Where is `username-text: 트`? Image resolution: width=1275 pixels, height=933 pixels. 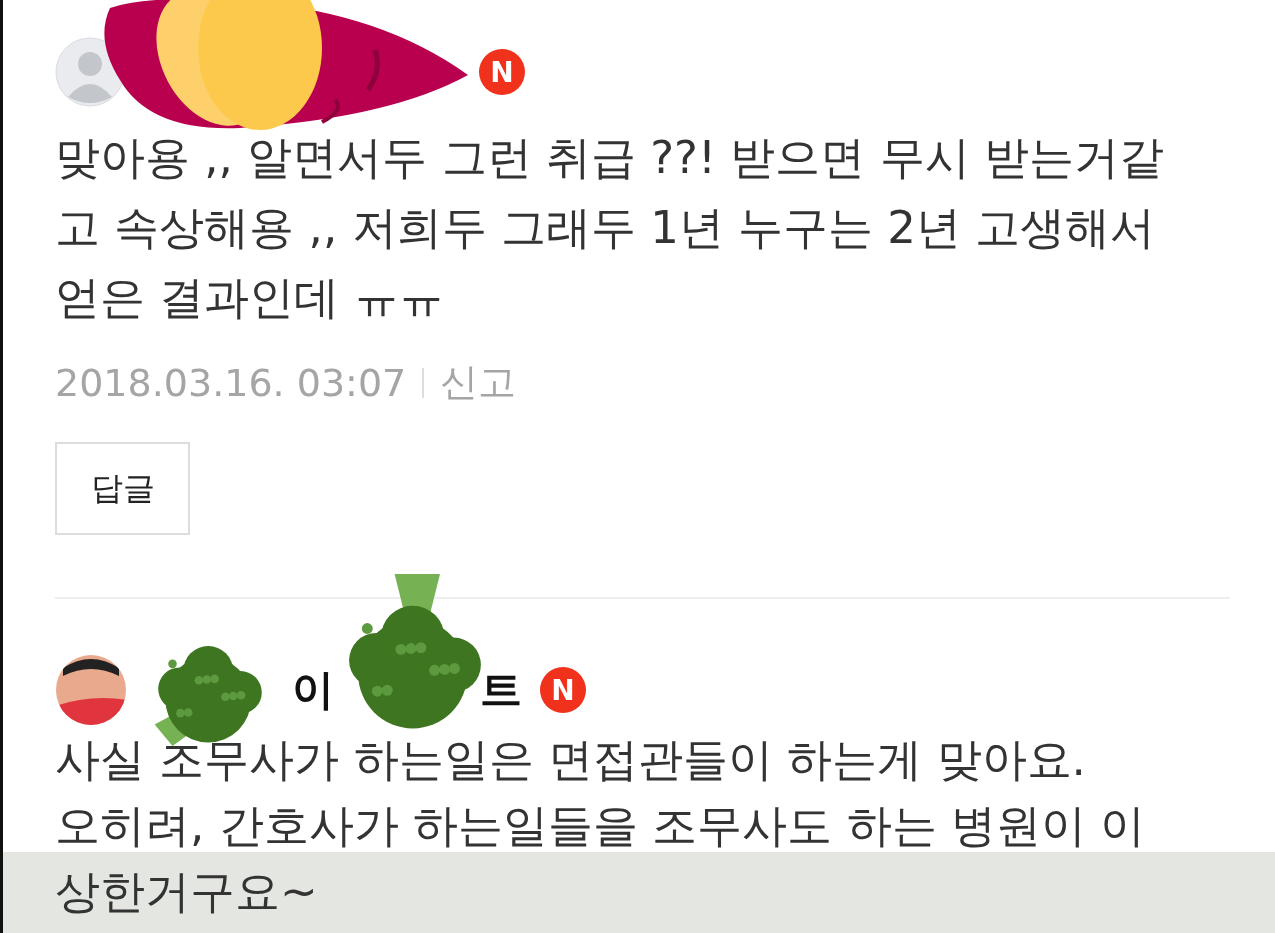
username-text: 트 is located at coordinates (501, 690).